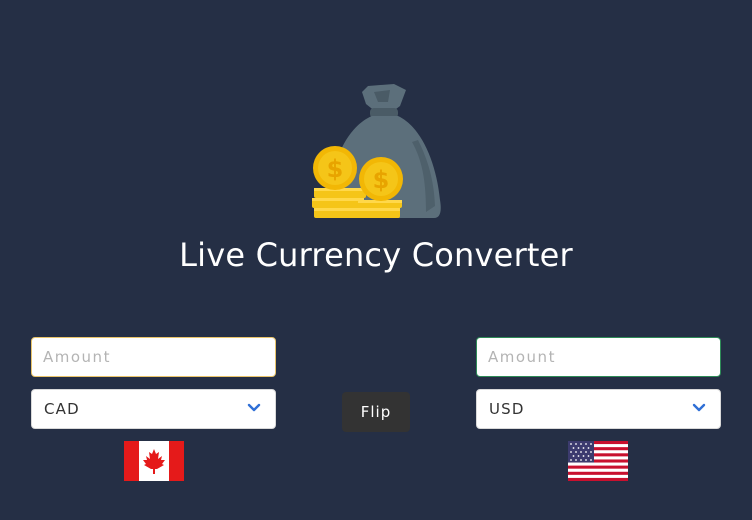  Describe the element at coordinates (376, 151) in the screenshot. I see `money-bag-coins-icon: $ $` at that location.